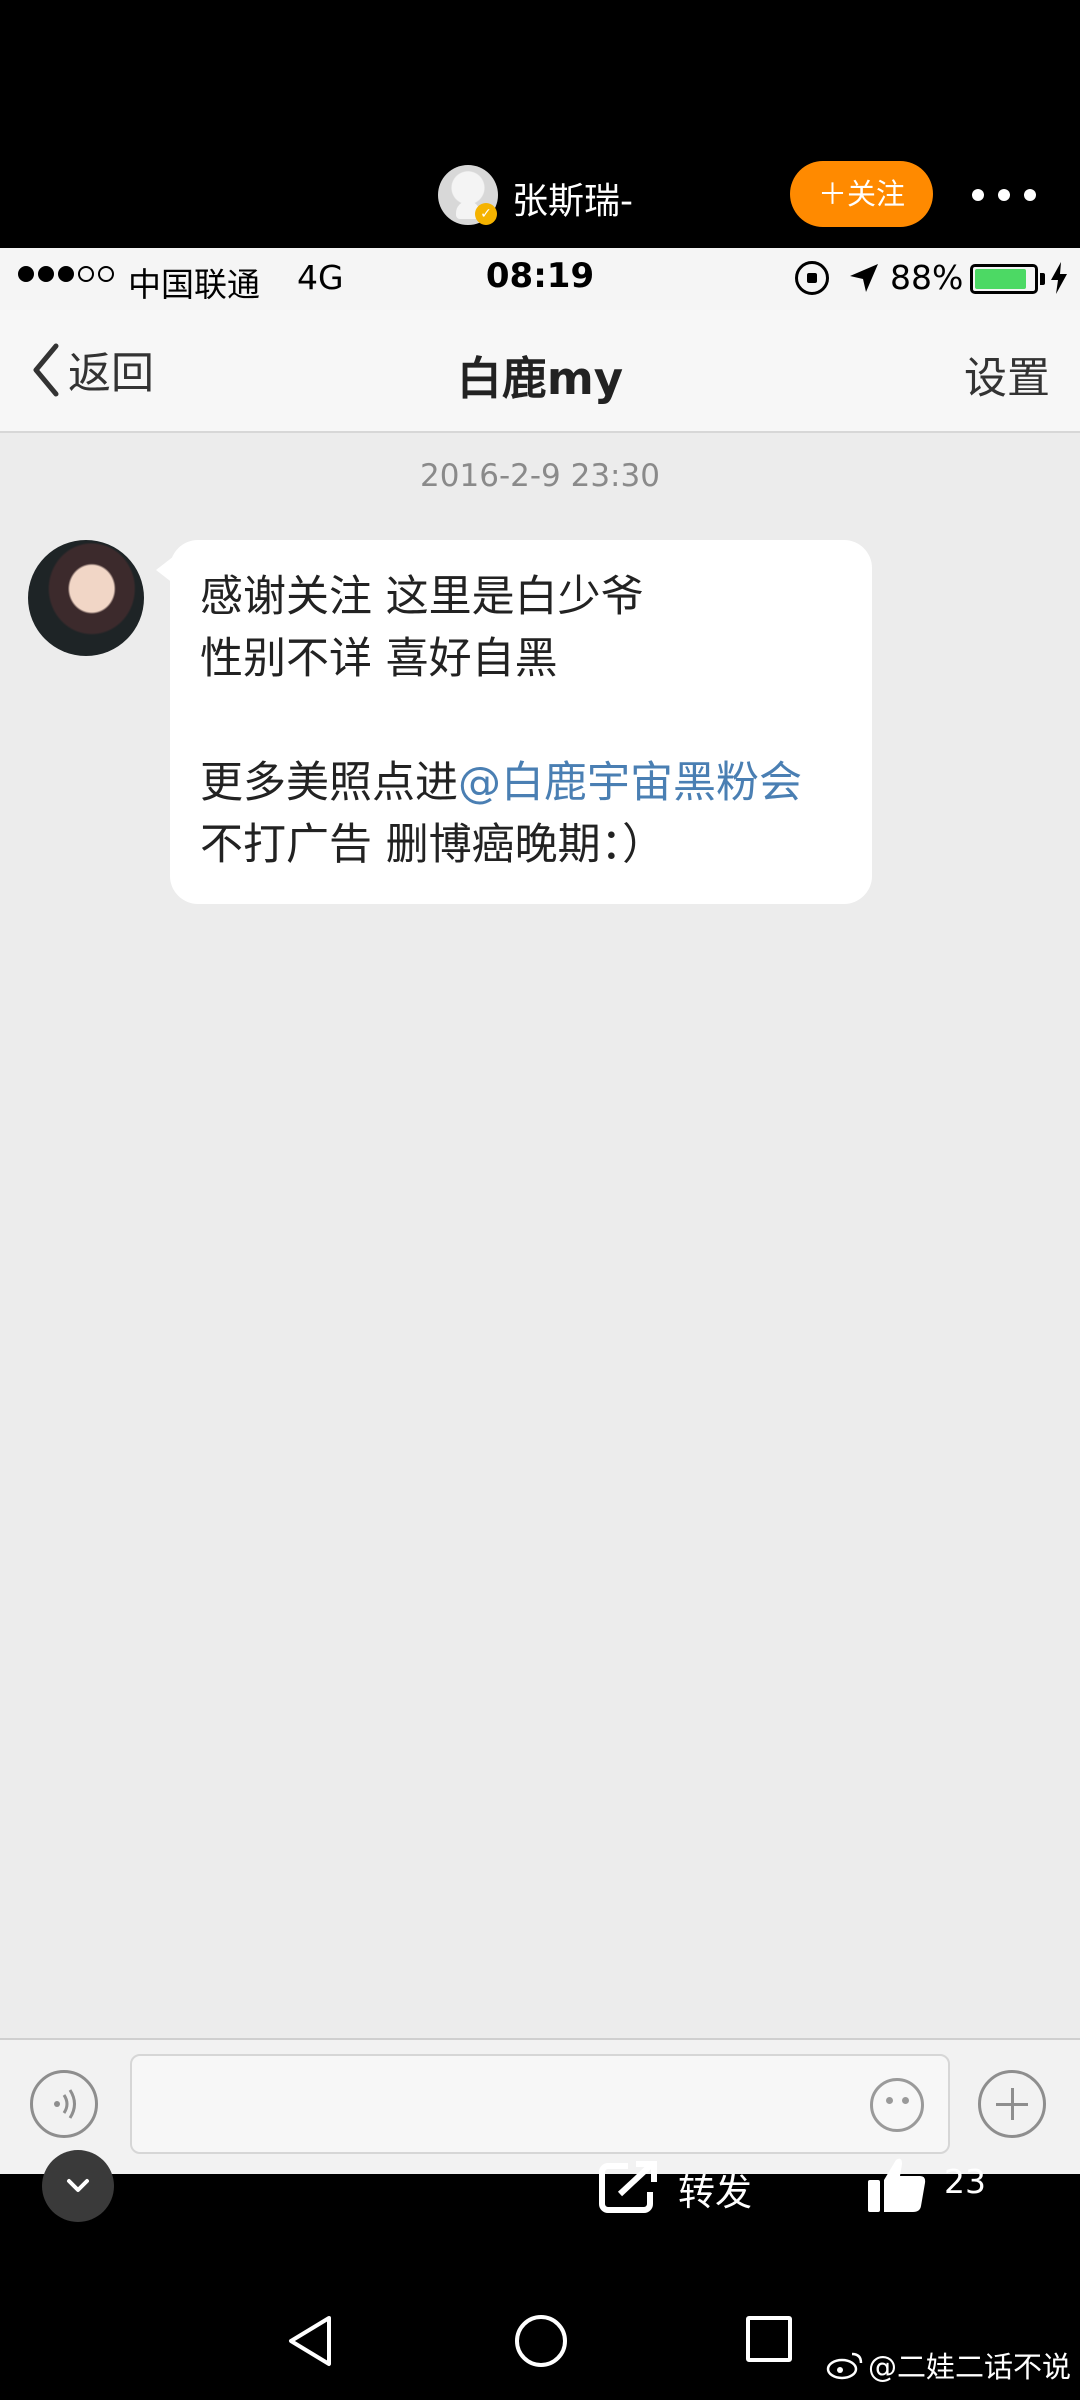 The height and width of the screenshot is (2400, 1080). Describe the element at coordinates (329, 783) in the screenshot. I see `message-text: 更多美照点进` at that location.